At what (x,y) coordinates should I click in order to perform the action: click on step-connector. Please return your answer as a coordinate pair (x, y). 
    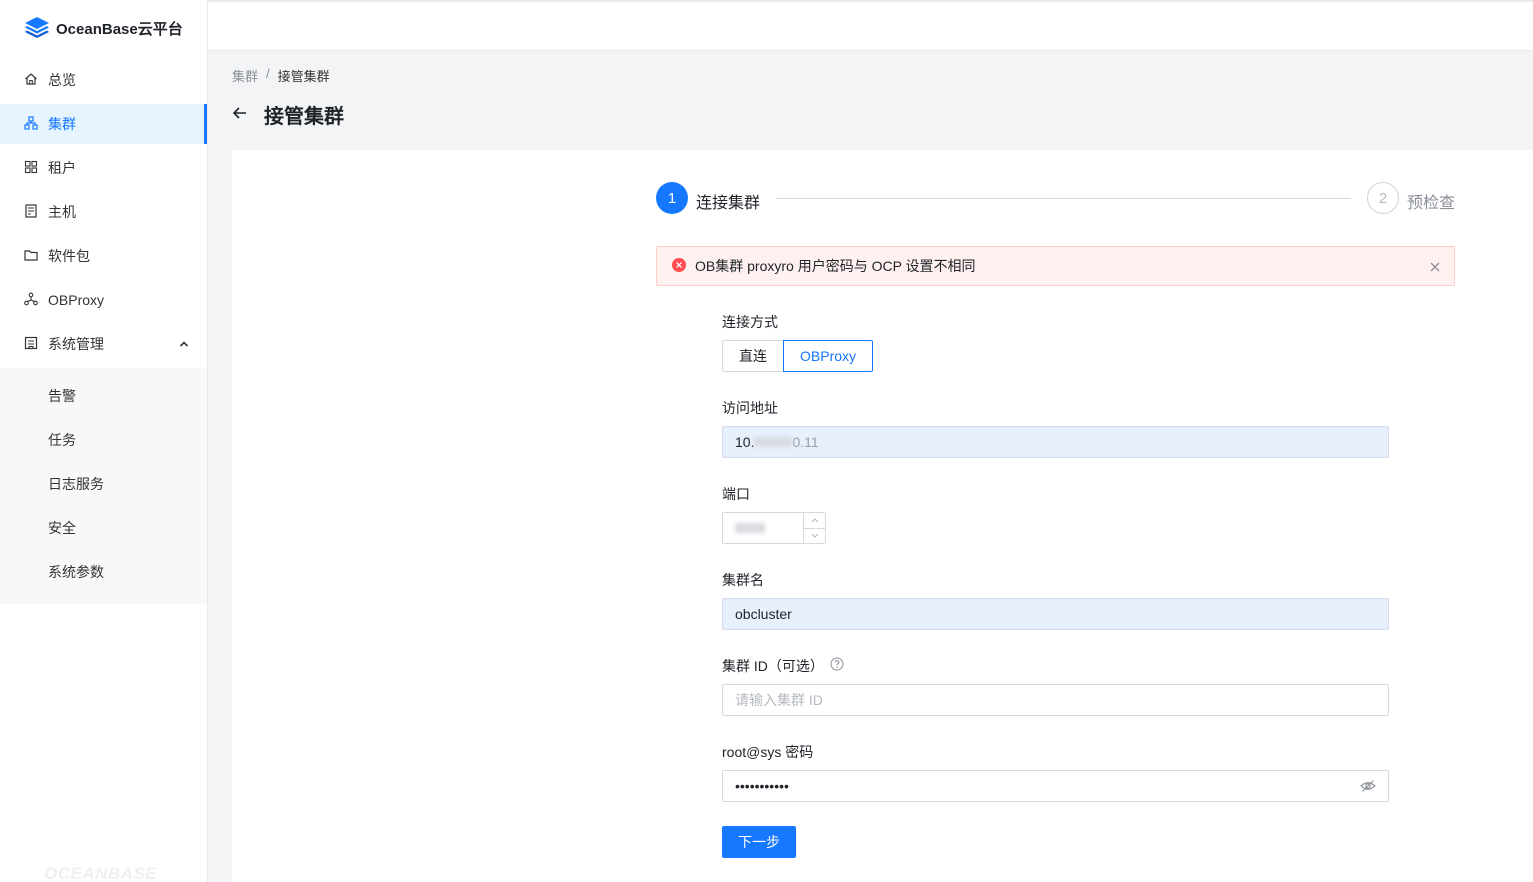
    Looking at the image, I should click on (1063, 198).